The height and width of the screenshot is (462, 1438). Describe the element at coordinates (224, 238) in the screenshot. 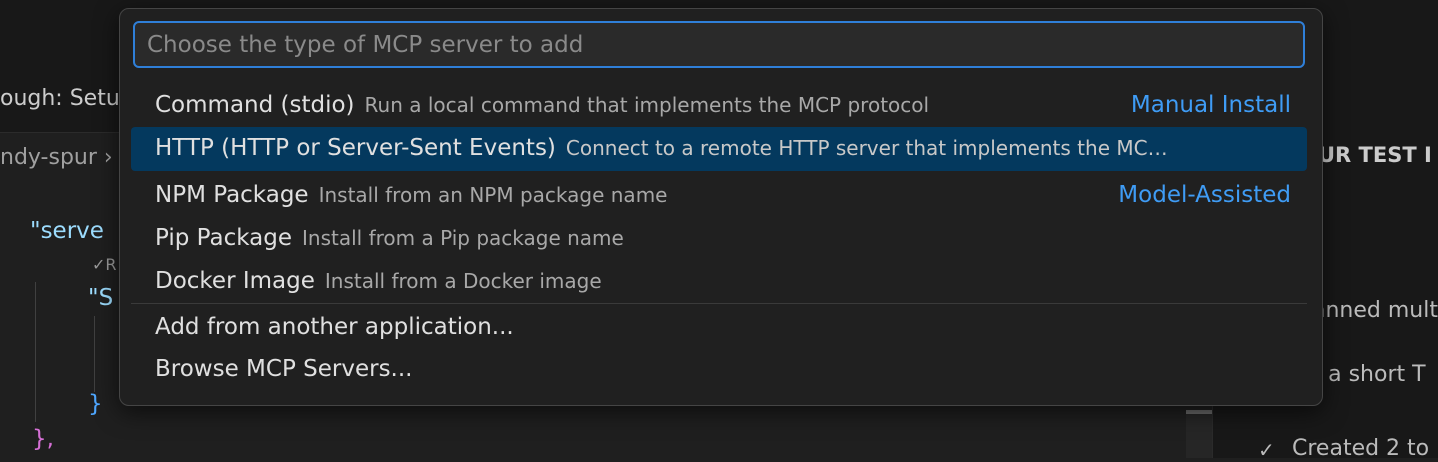

I see `item-label: Pip Package` at that location.